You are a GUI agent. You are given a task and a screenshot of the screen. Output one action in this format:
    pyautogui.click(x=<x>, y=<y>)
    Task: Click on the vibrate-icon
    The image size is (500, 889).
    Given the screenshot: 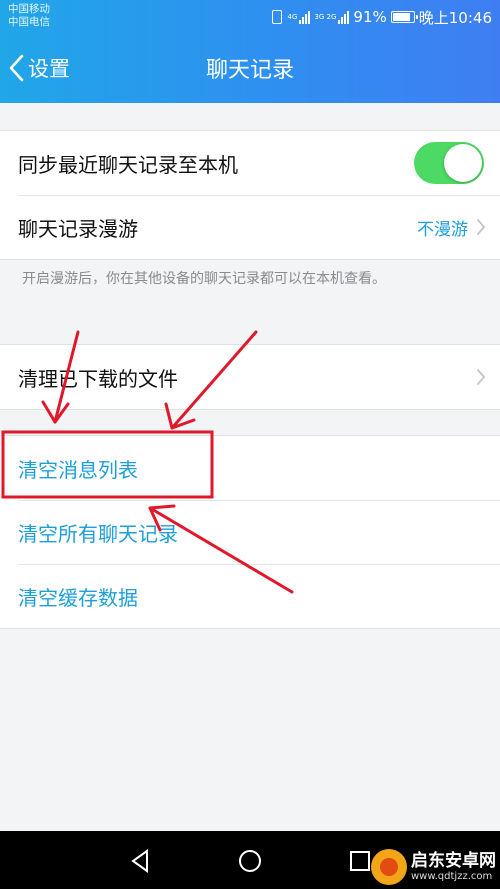 What is the action you would take?
    pyautogui.click(x=276, y=17)
    